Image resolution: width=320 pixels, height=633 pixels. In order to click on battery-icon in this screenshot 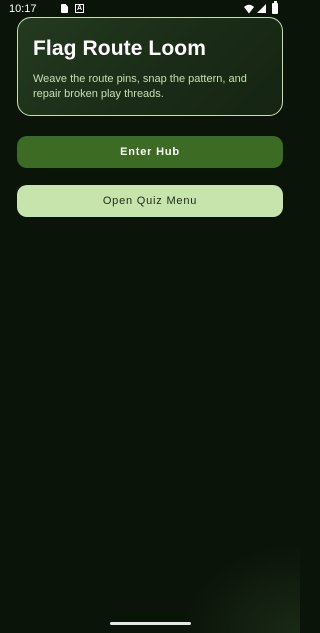, I will do `click(275, 7)`.